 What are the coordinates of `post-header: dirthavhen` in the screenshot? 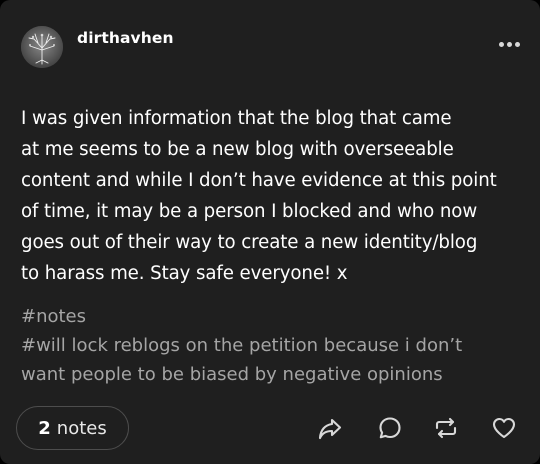 It's located at (272, 48).